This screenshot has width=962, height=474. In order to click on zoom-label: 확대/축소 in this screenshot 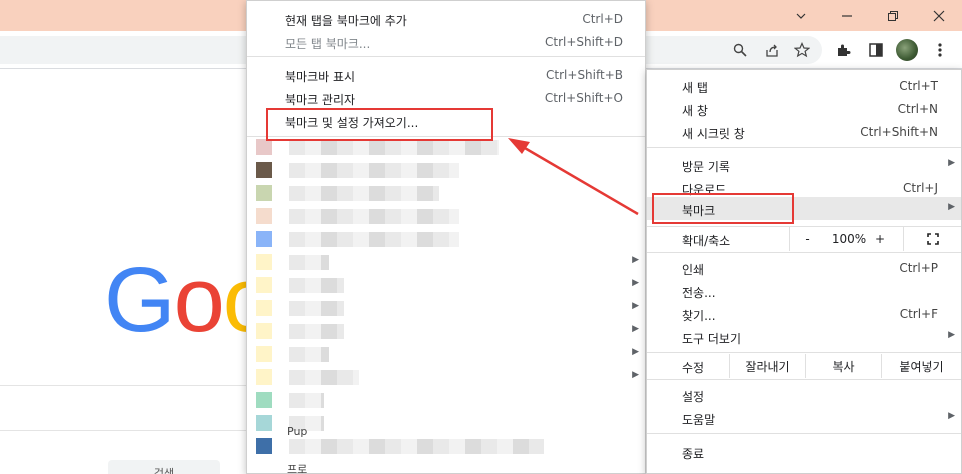, I will do `click(706, 241)`.